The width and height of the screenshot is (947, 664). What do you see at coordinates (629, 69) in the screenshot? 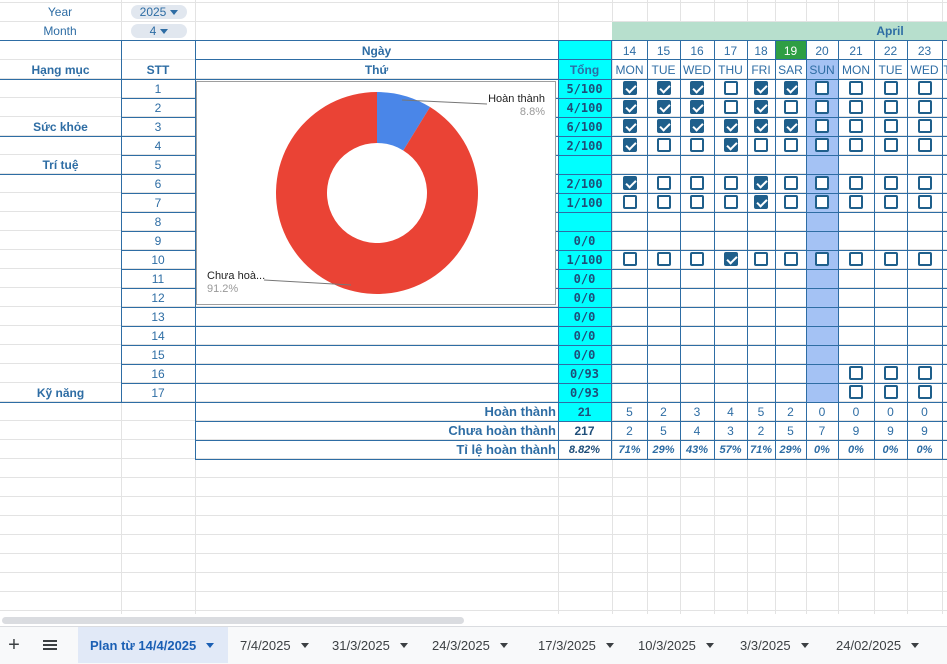
I see `day-of-week: MON` at bounding box center [629, 69].